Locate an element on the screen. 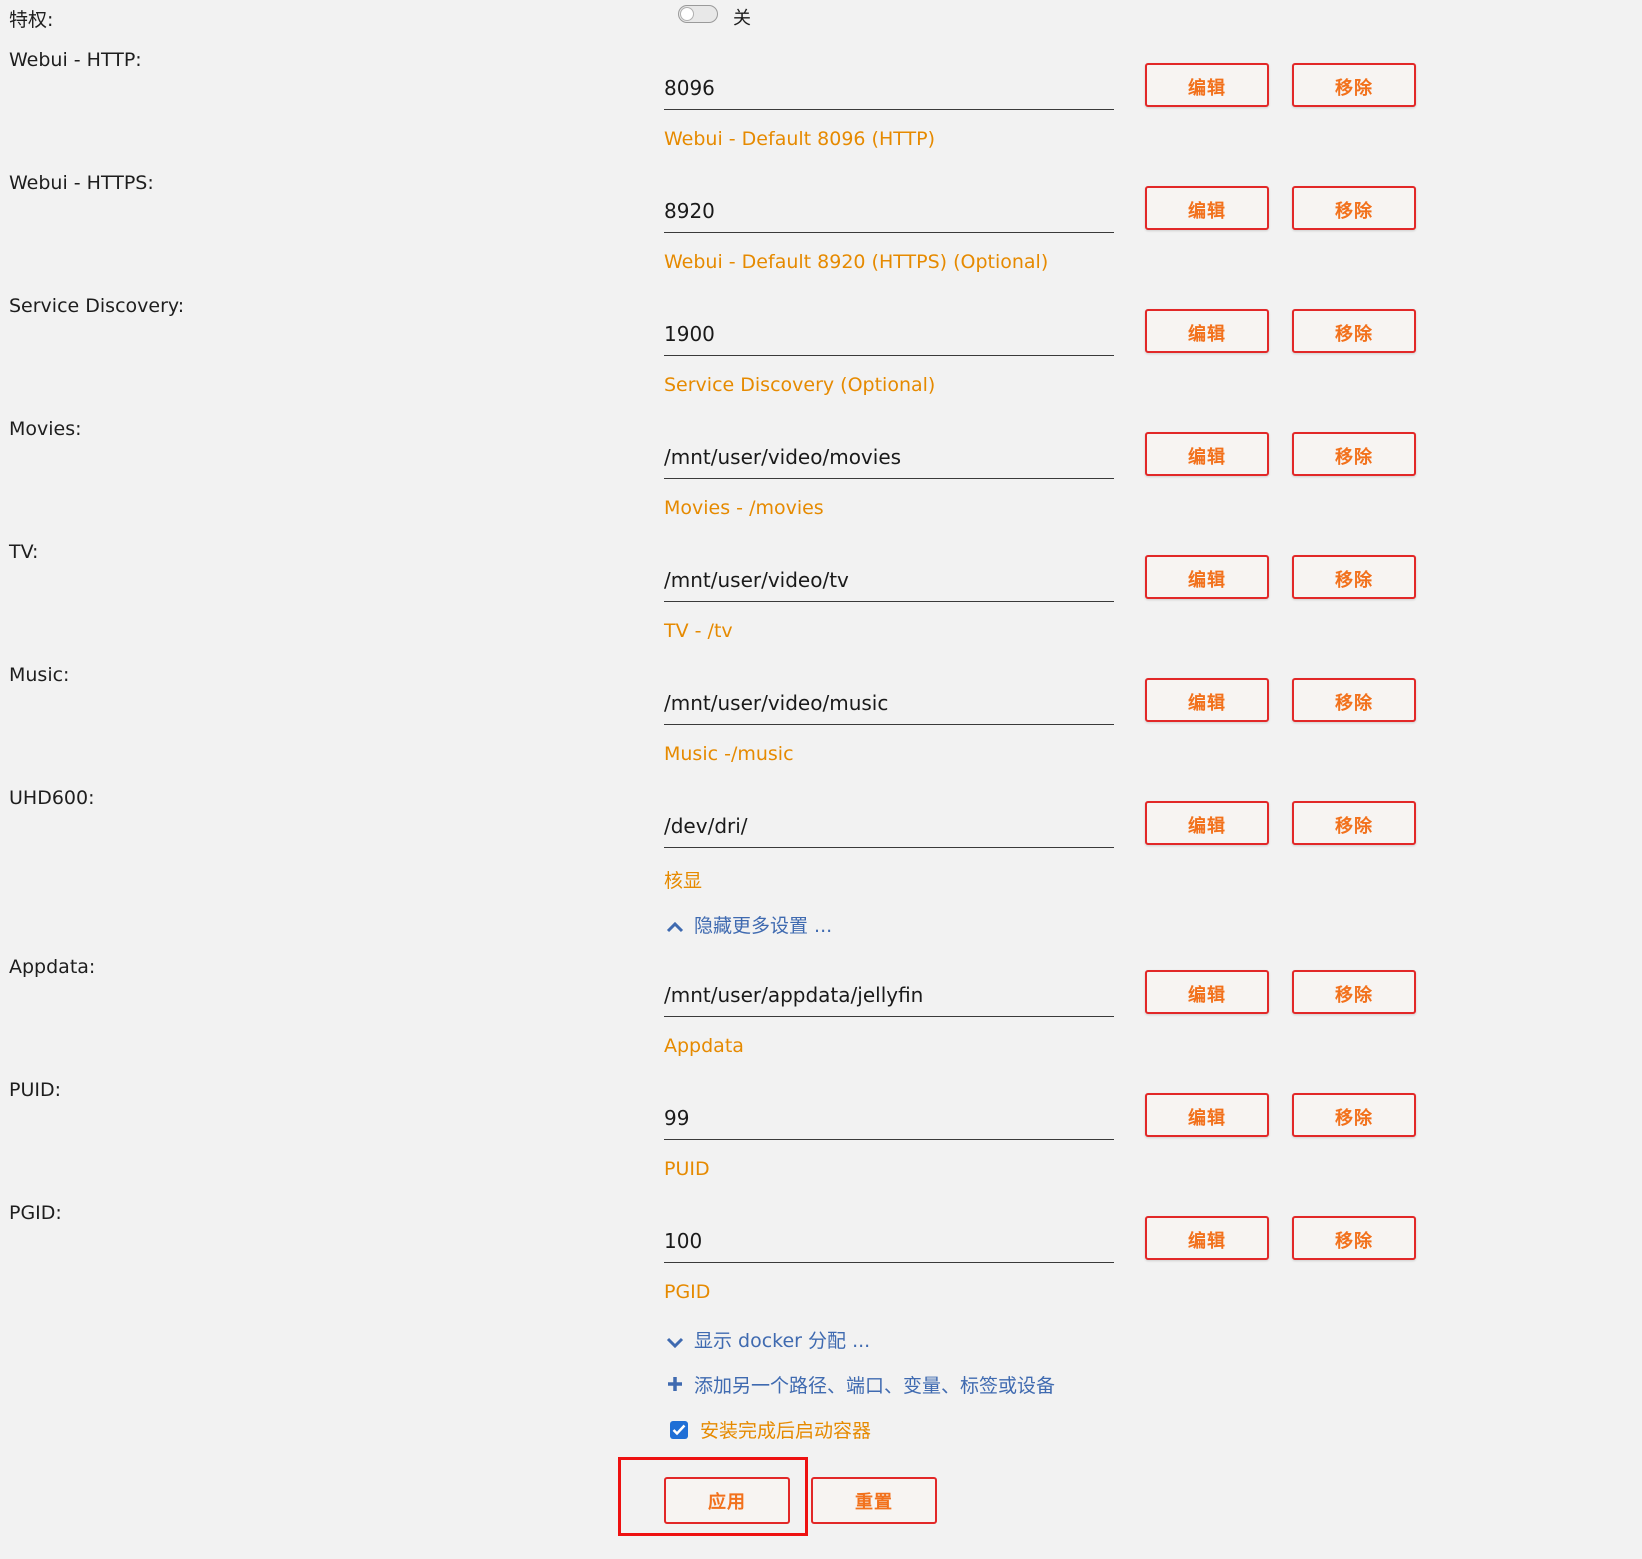  entry-description: Webui - Default 8096 (HTTP) is located at coordinates (799, 139).